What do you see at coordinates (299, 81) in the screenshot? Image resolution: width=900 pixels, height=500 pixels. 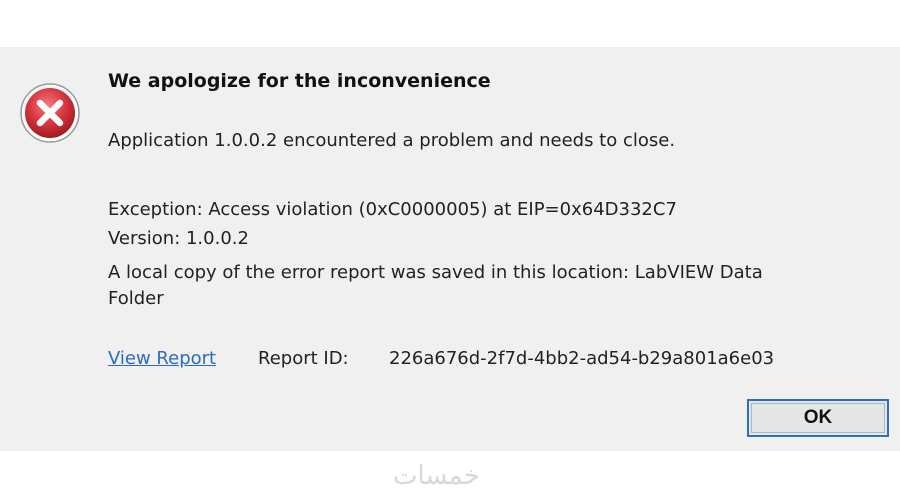 I see `dialog-title: We apologize for the inconvenience` at bounding box center [299, 81].